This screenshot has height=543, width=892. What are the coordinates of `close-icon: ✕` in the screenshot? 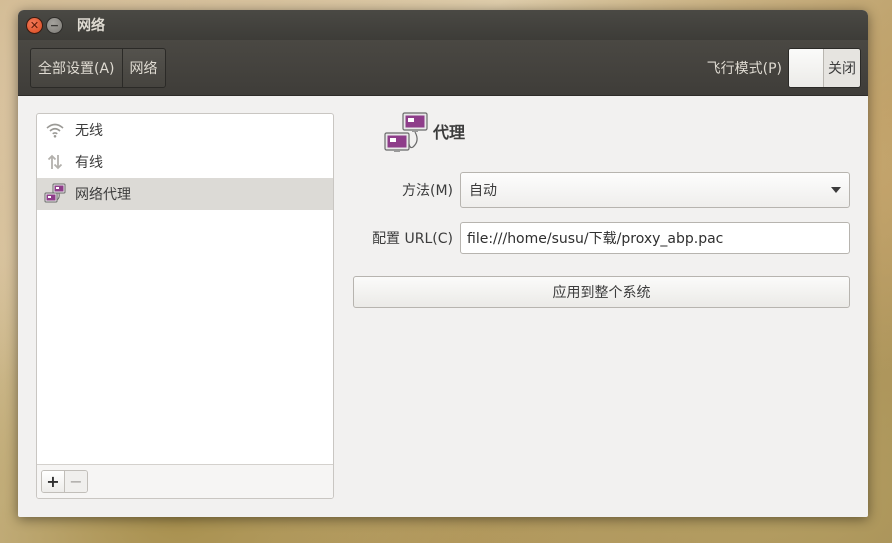 It's located at (34, 25).